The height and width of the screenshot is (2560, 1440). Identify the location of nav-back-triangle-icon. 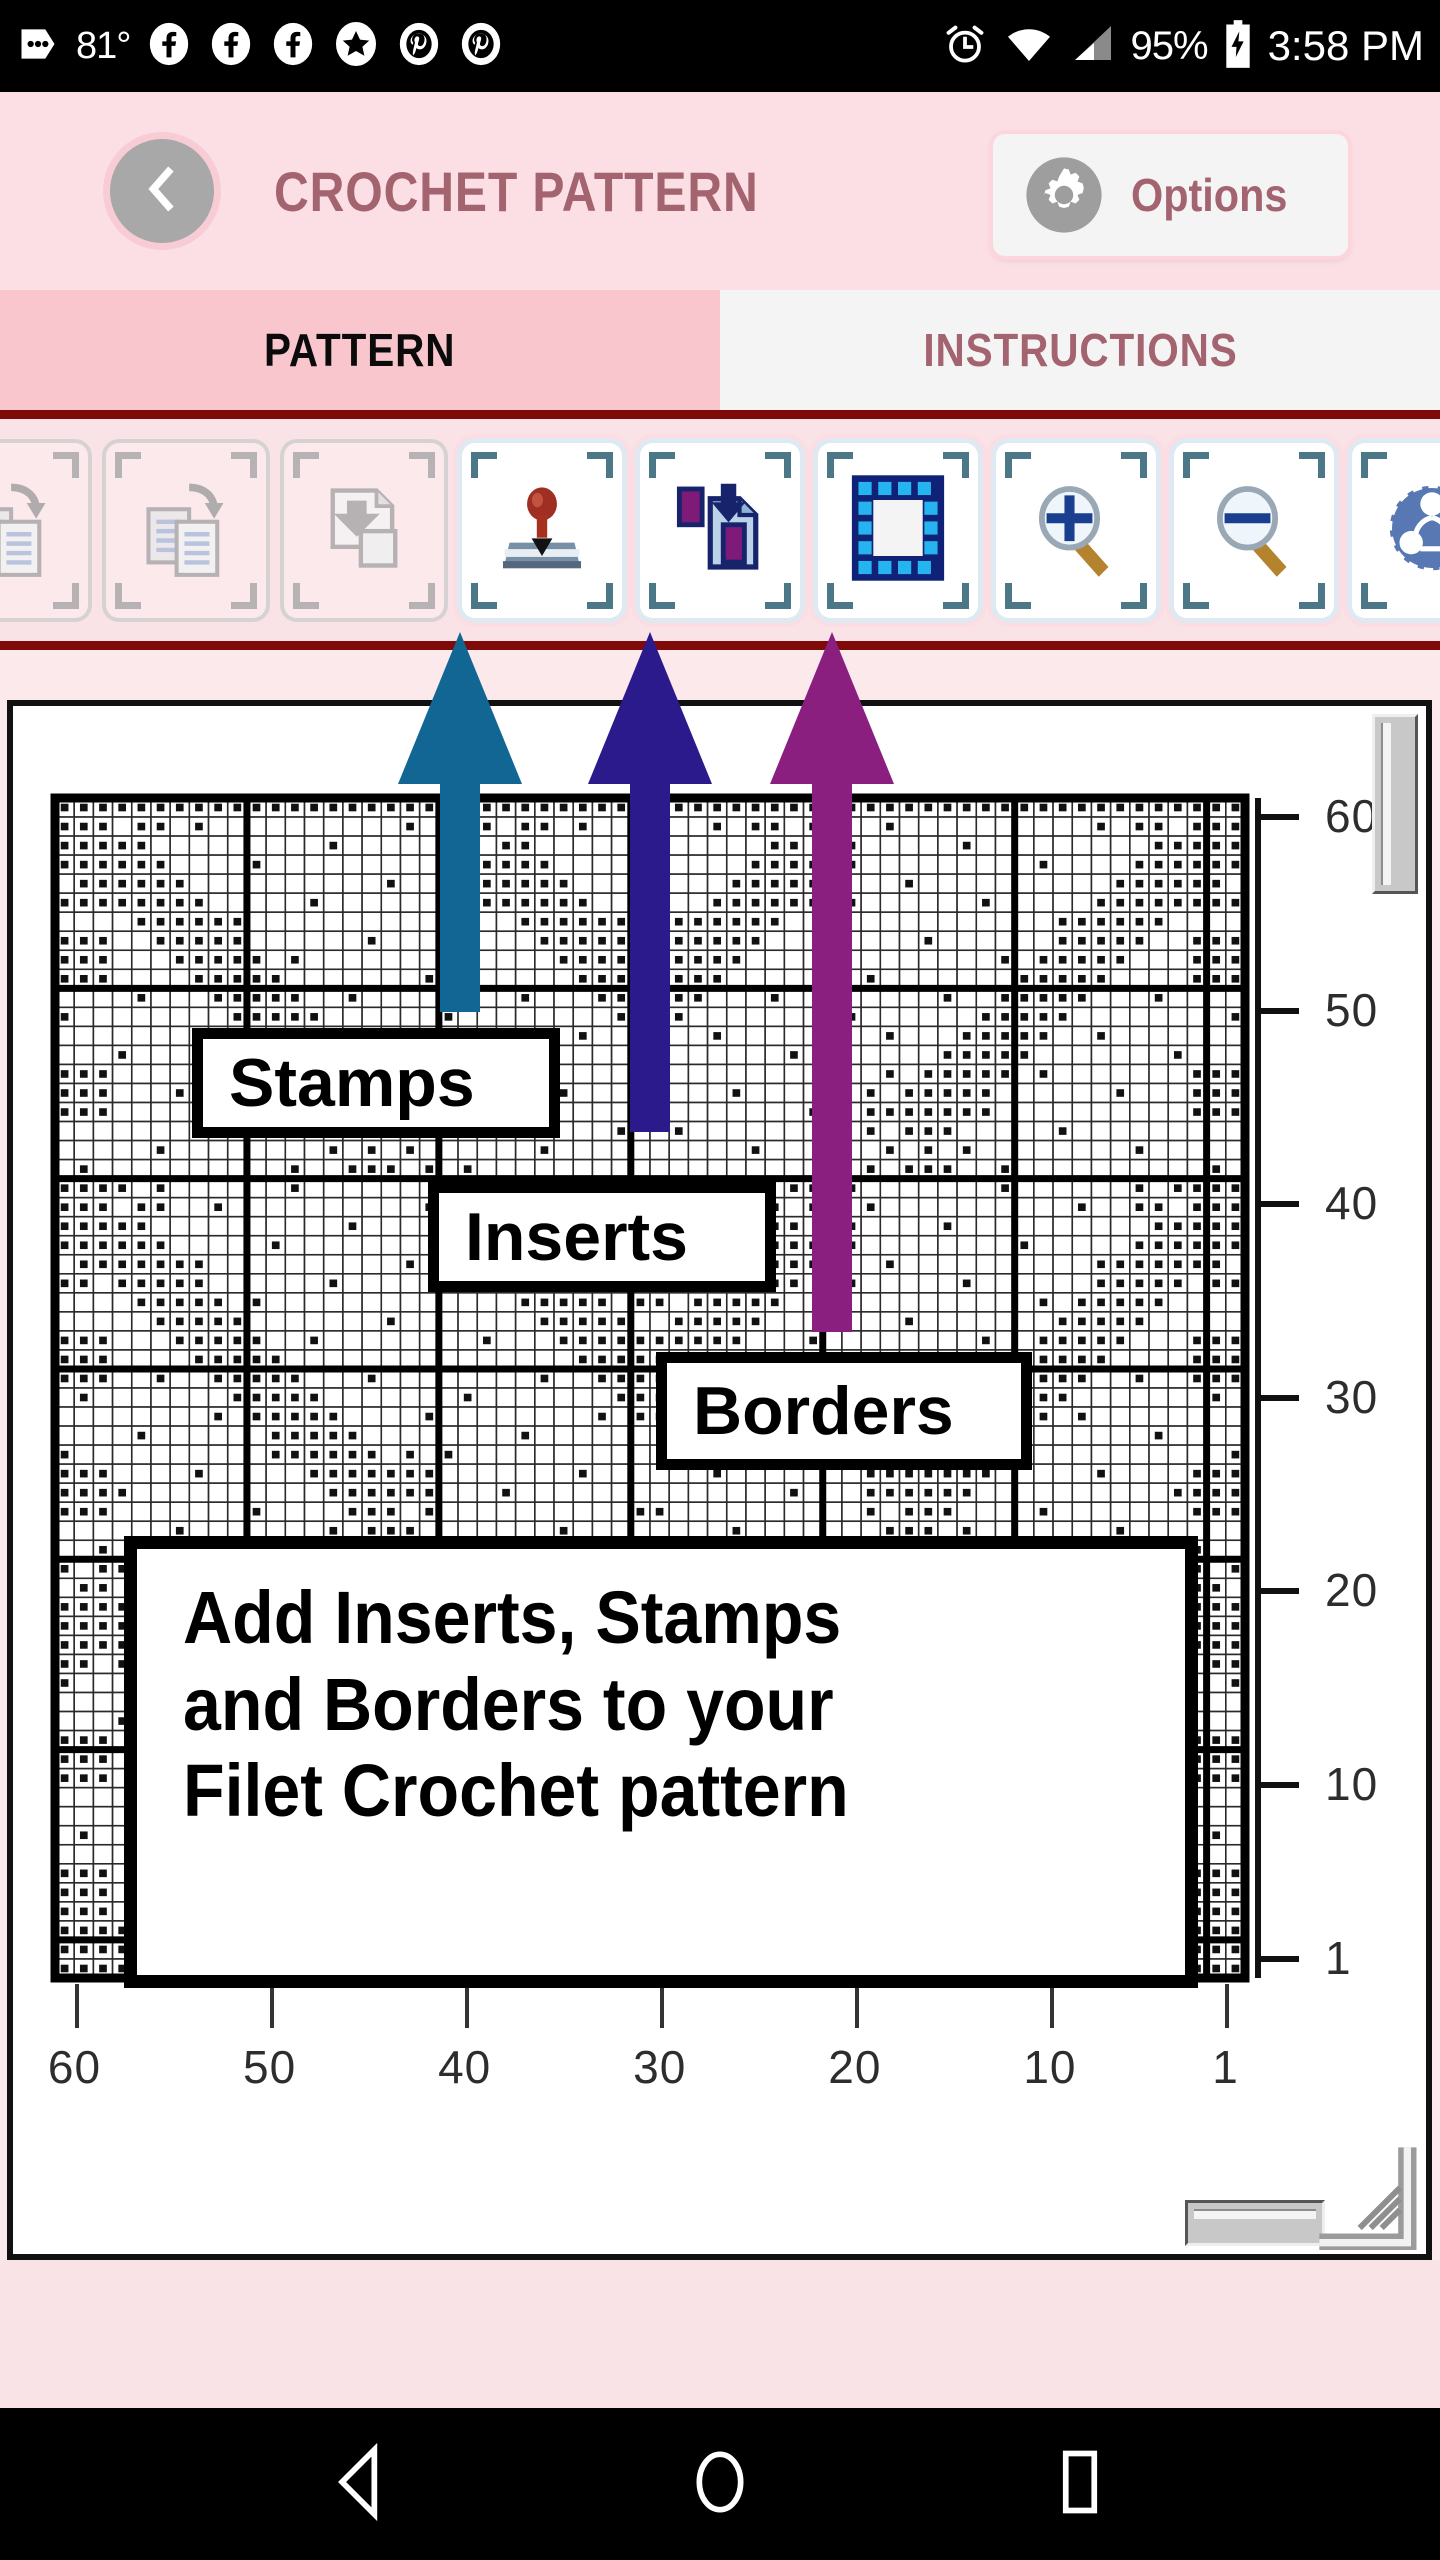
(360, 2484).